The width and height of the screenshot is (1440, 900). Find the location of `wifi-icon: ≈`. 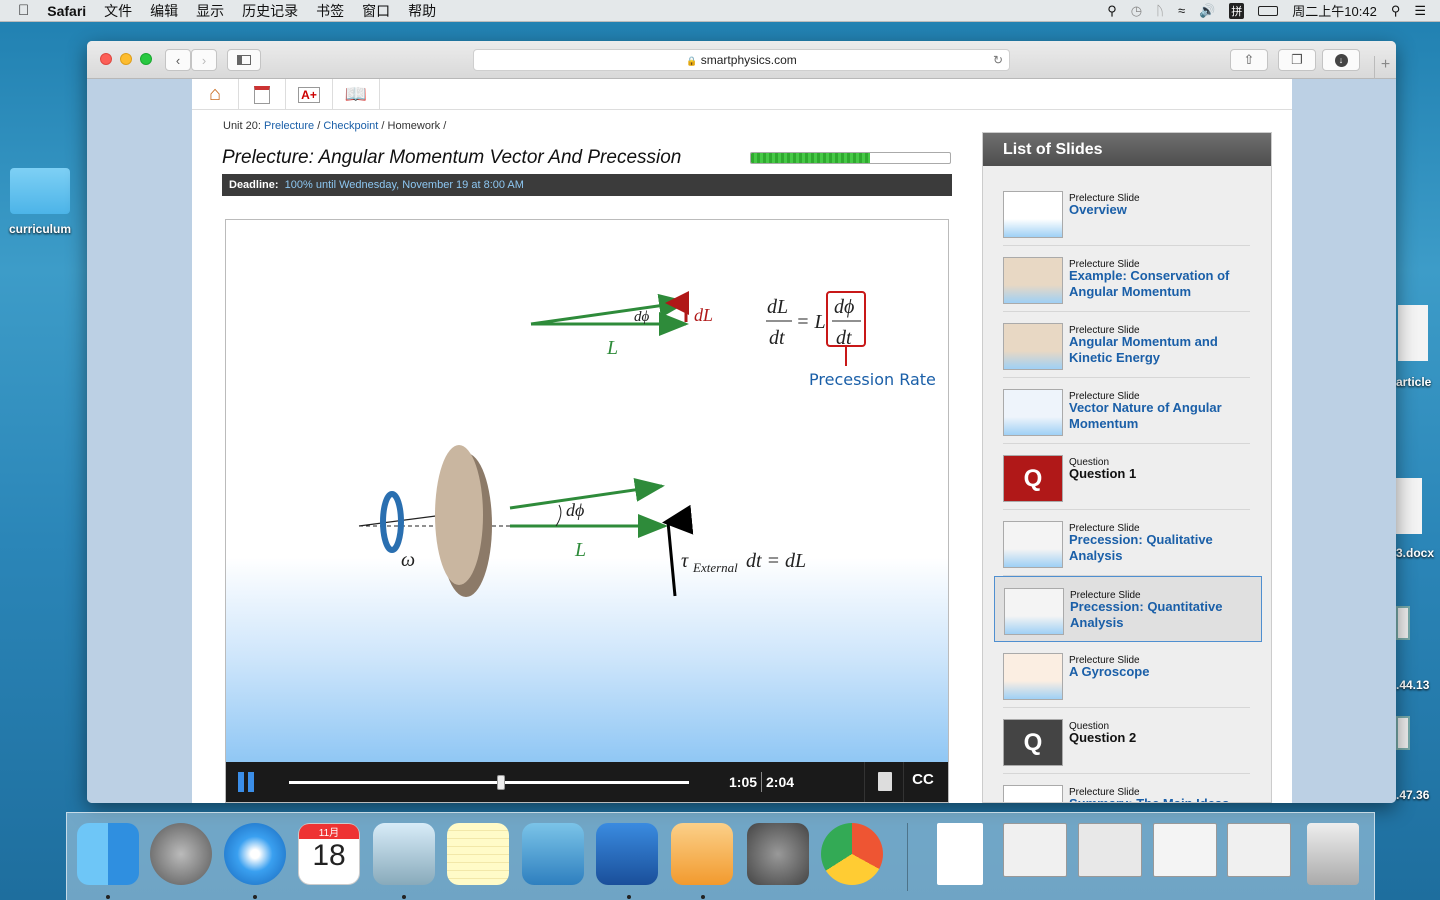

wifi-icon: ≈ is located at coordinates (1181, 10).